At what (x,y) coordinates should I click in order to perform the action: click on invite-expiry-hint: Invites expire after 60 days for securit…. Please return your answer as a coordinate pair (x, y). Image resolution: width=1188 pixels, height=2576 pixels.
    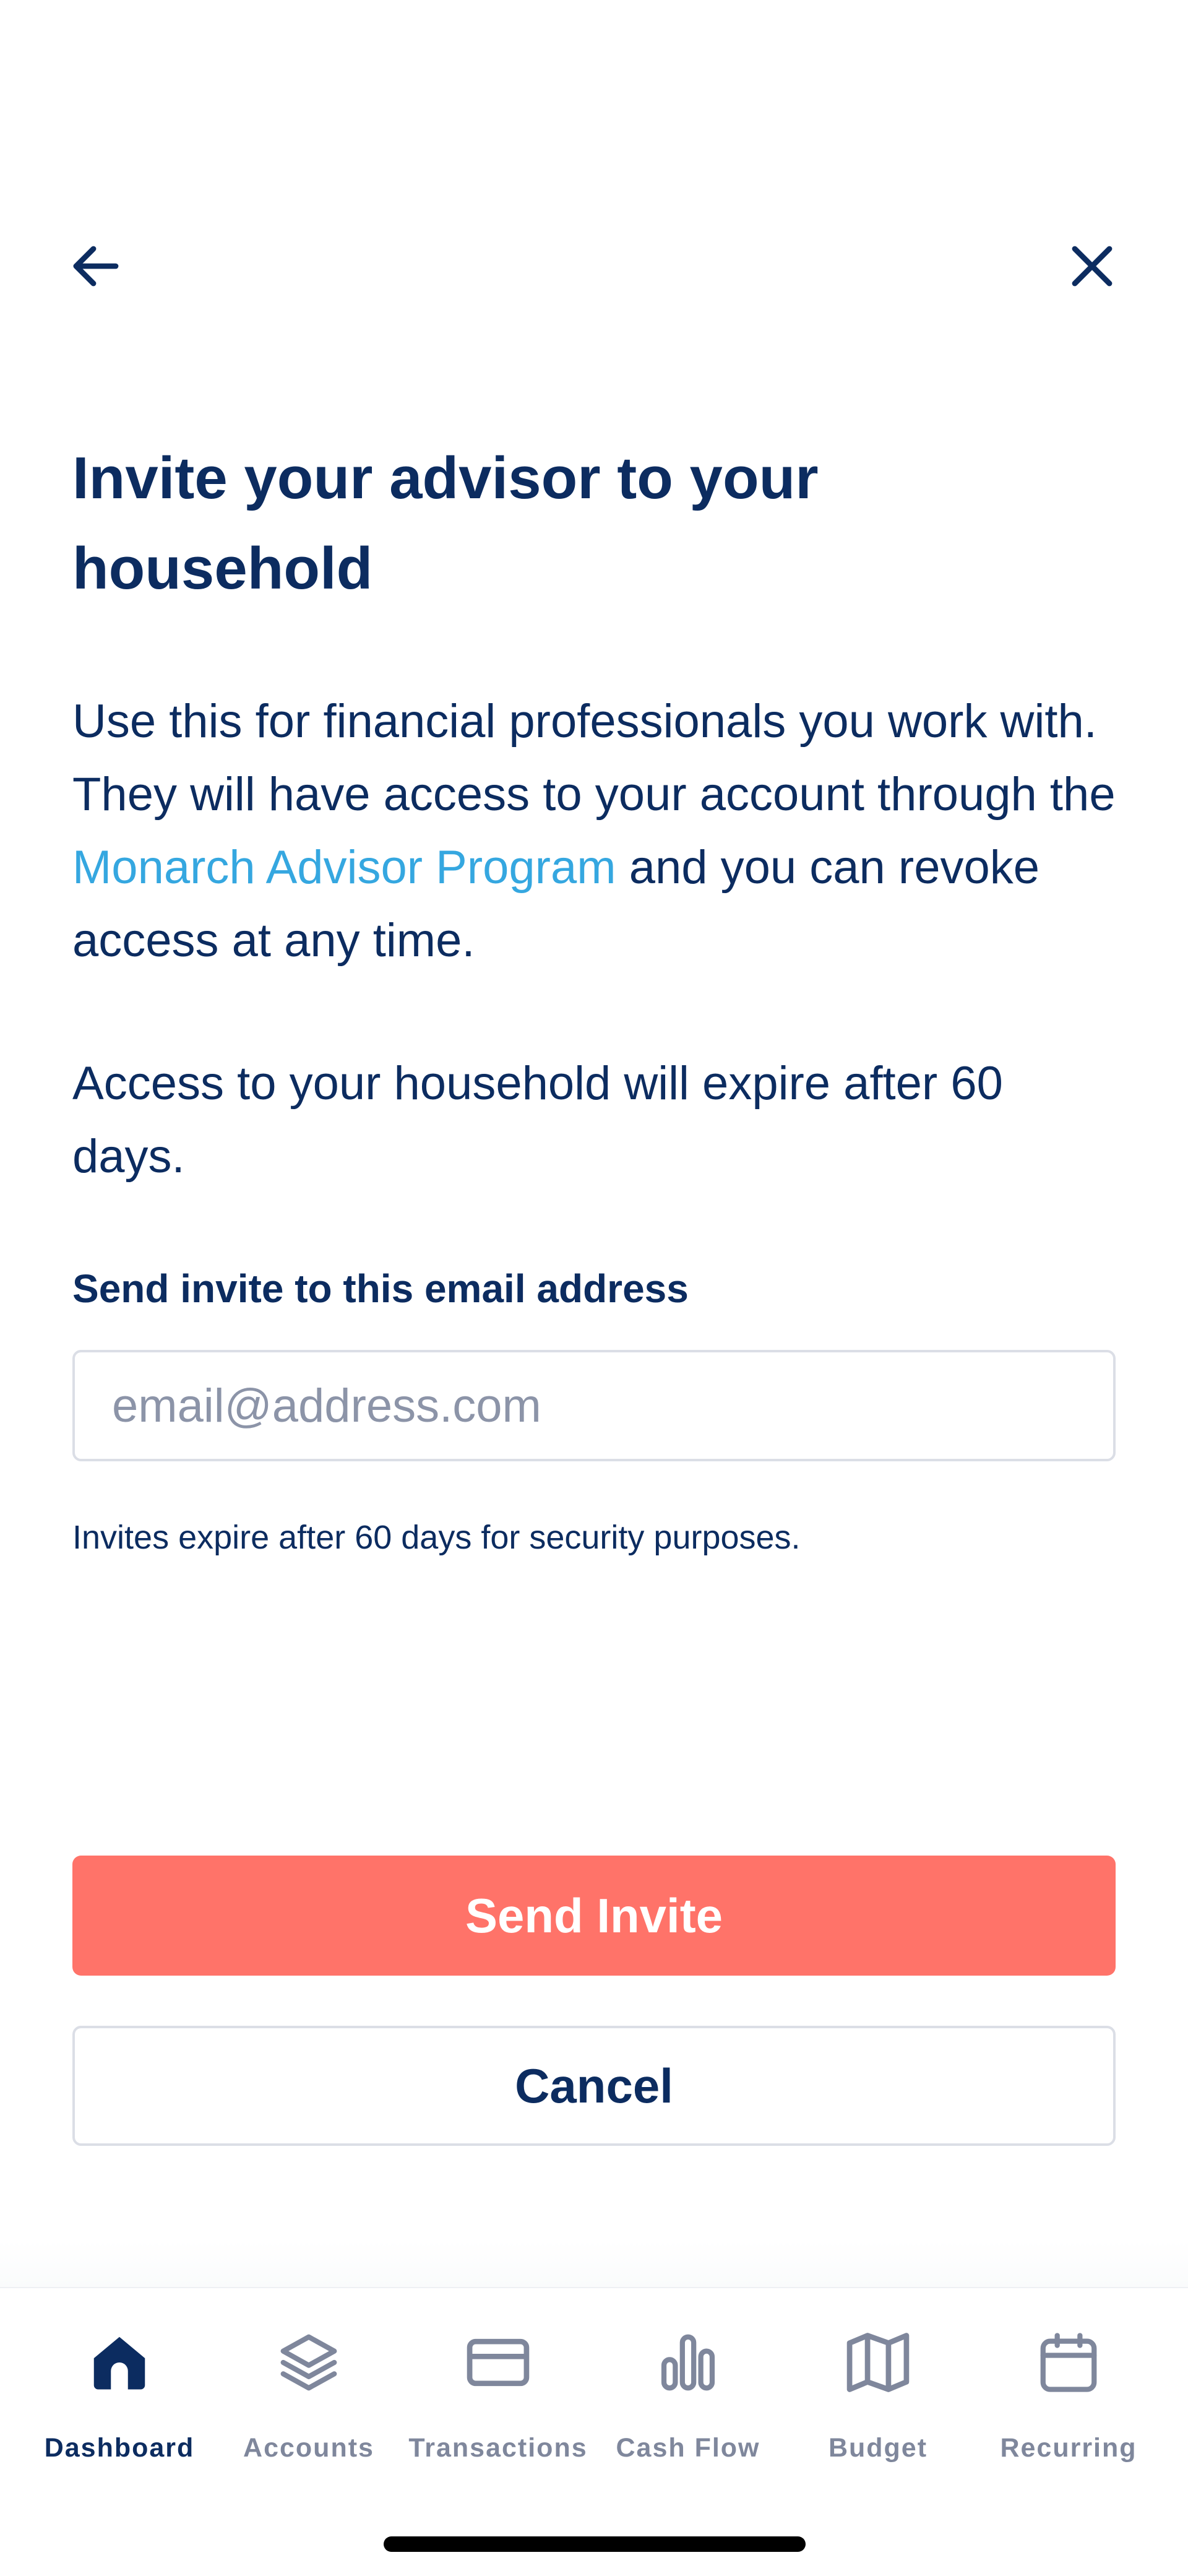
    Looking at the image, I should click on (437, 1537).